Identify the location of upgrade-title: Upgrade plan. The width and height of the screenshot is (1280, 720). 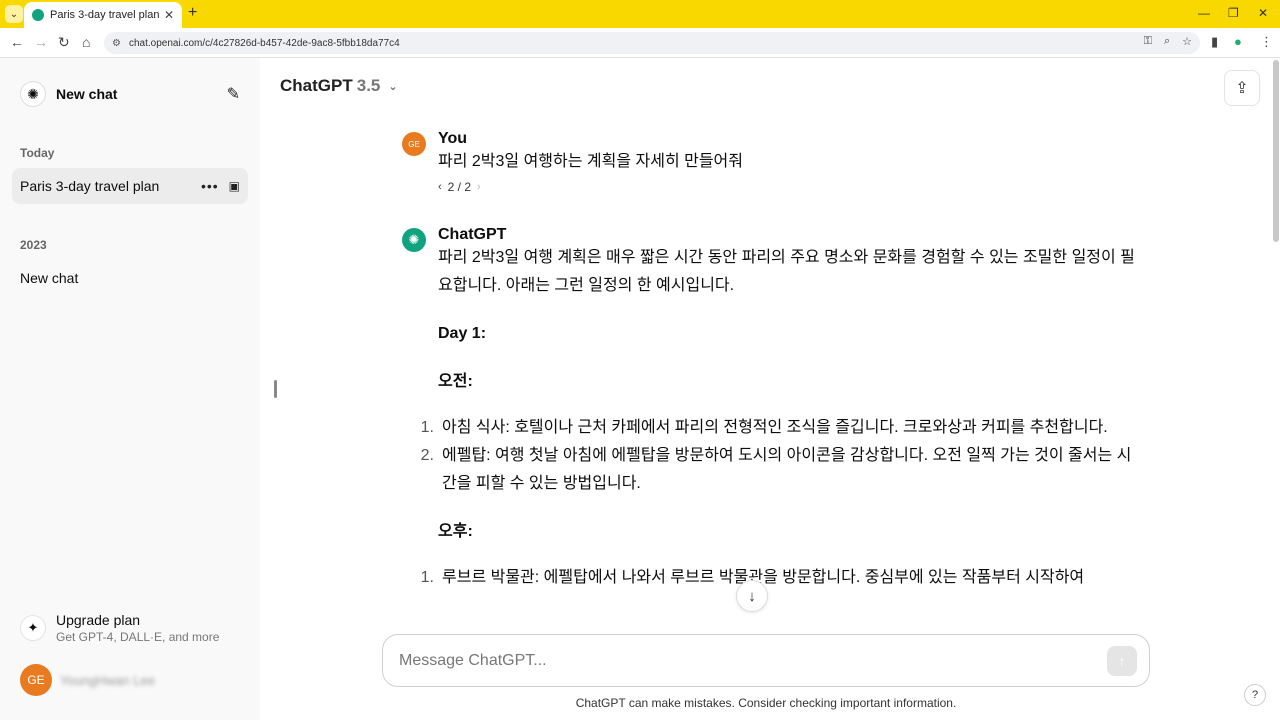
(98, 620).